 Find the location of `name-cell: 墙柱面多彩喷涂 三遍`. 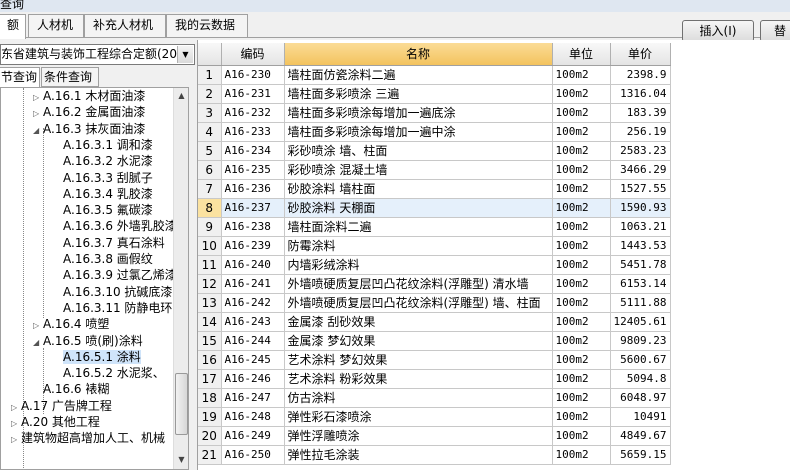

name-cell: 墙柱面多彩喷涂 三遍 is located at coordinates (418, 94).